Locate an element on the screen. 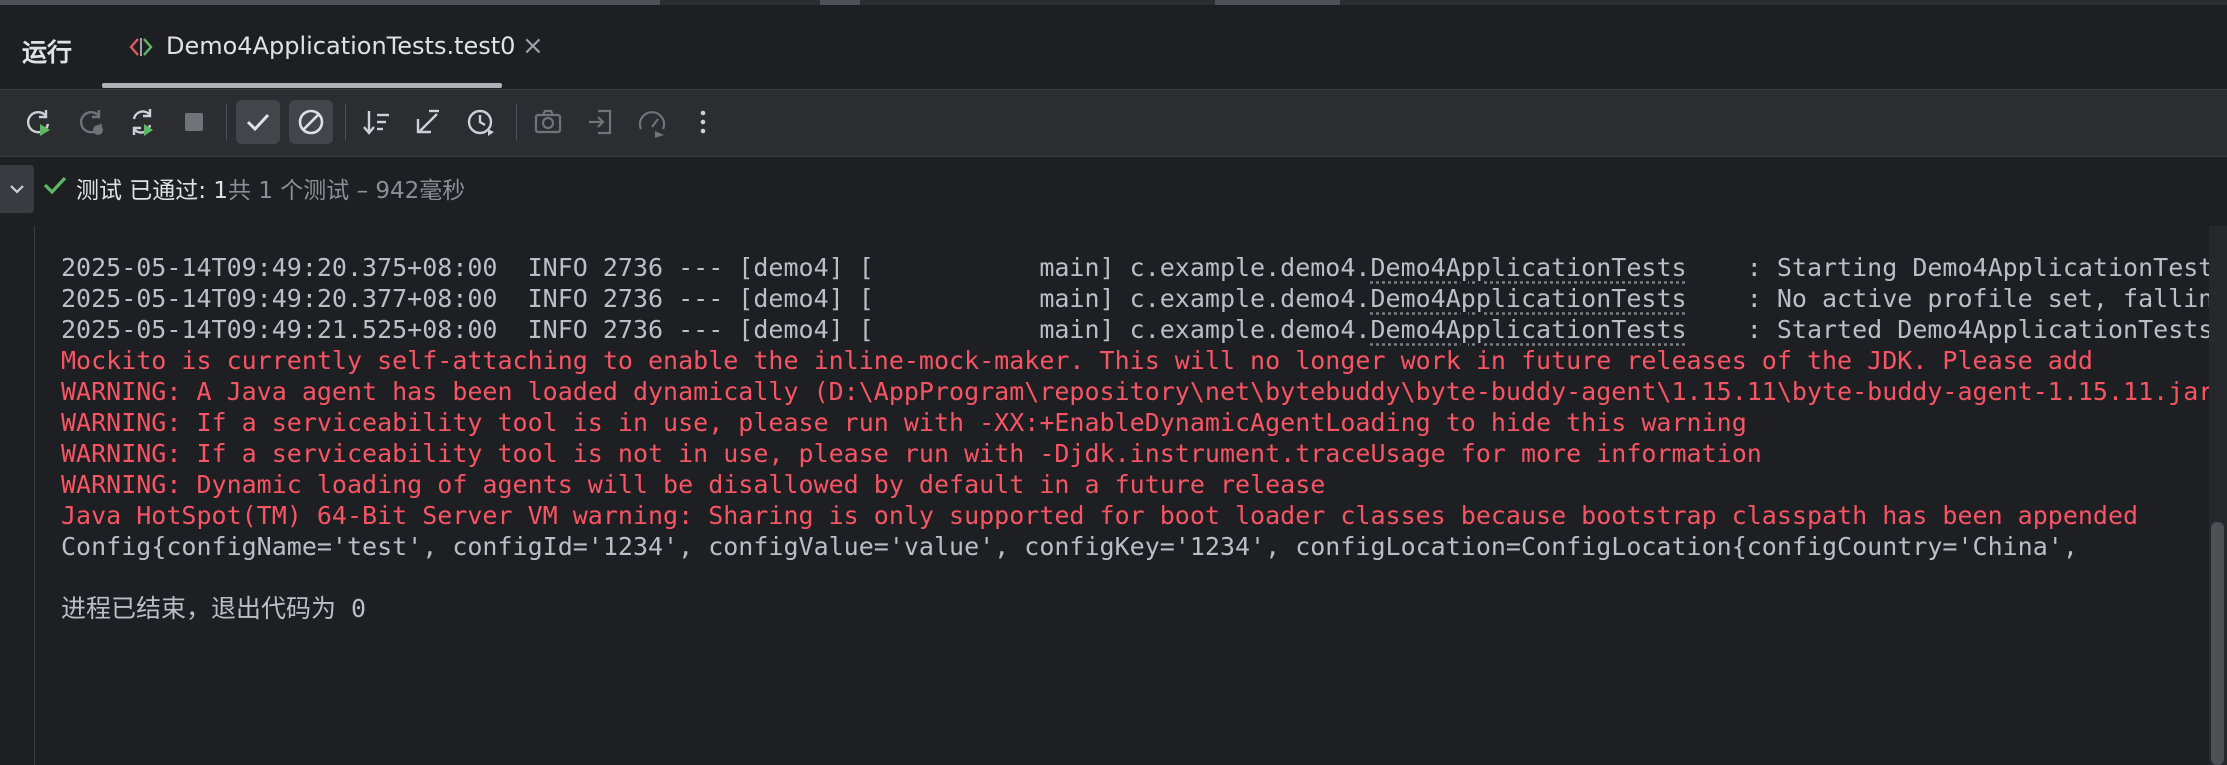 This screenshot has width=2227, height=765. screenshot-button is located at coordinates (548, 122).